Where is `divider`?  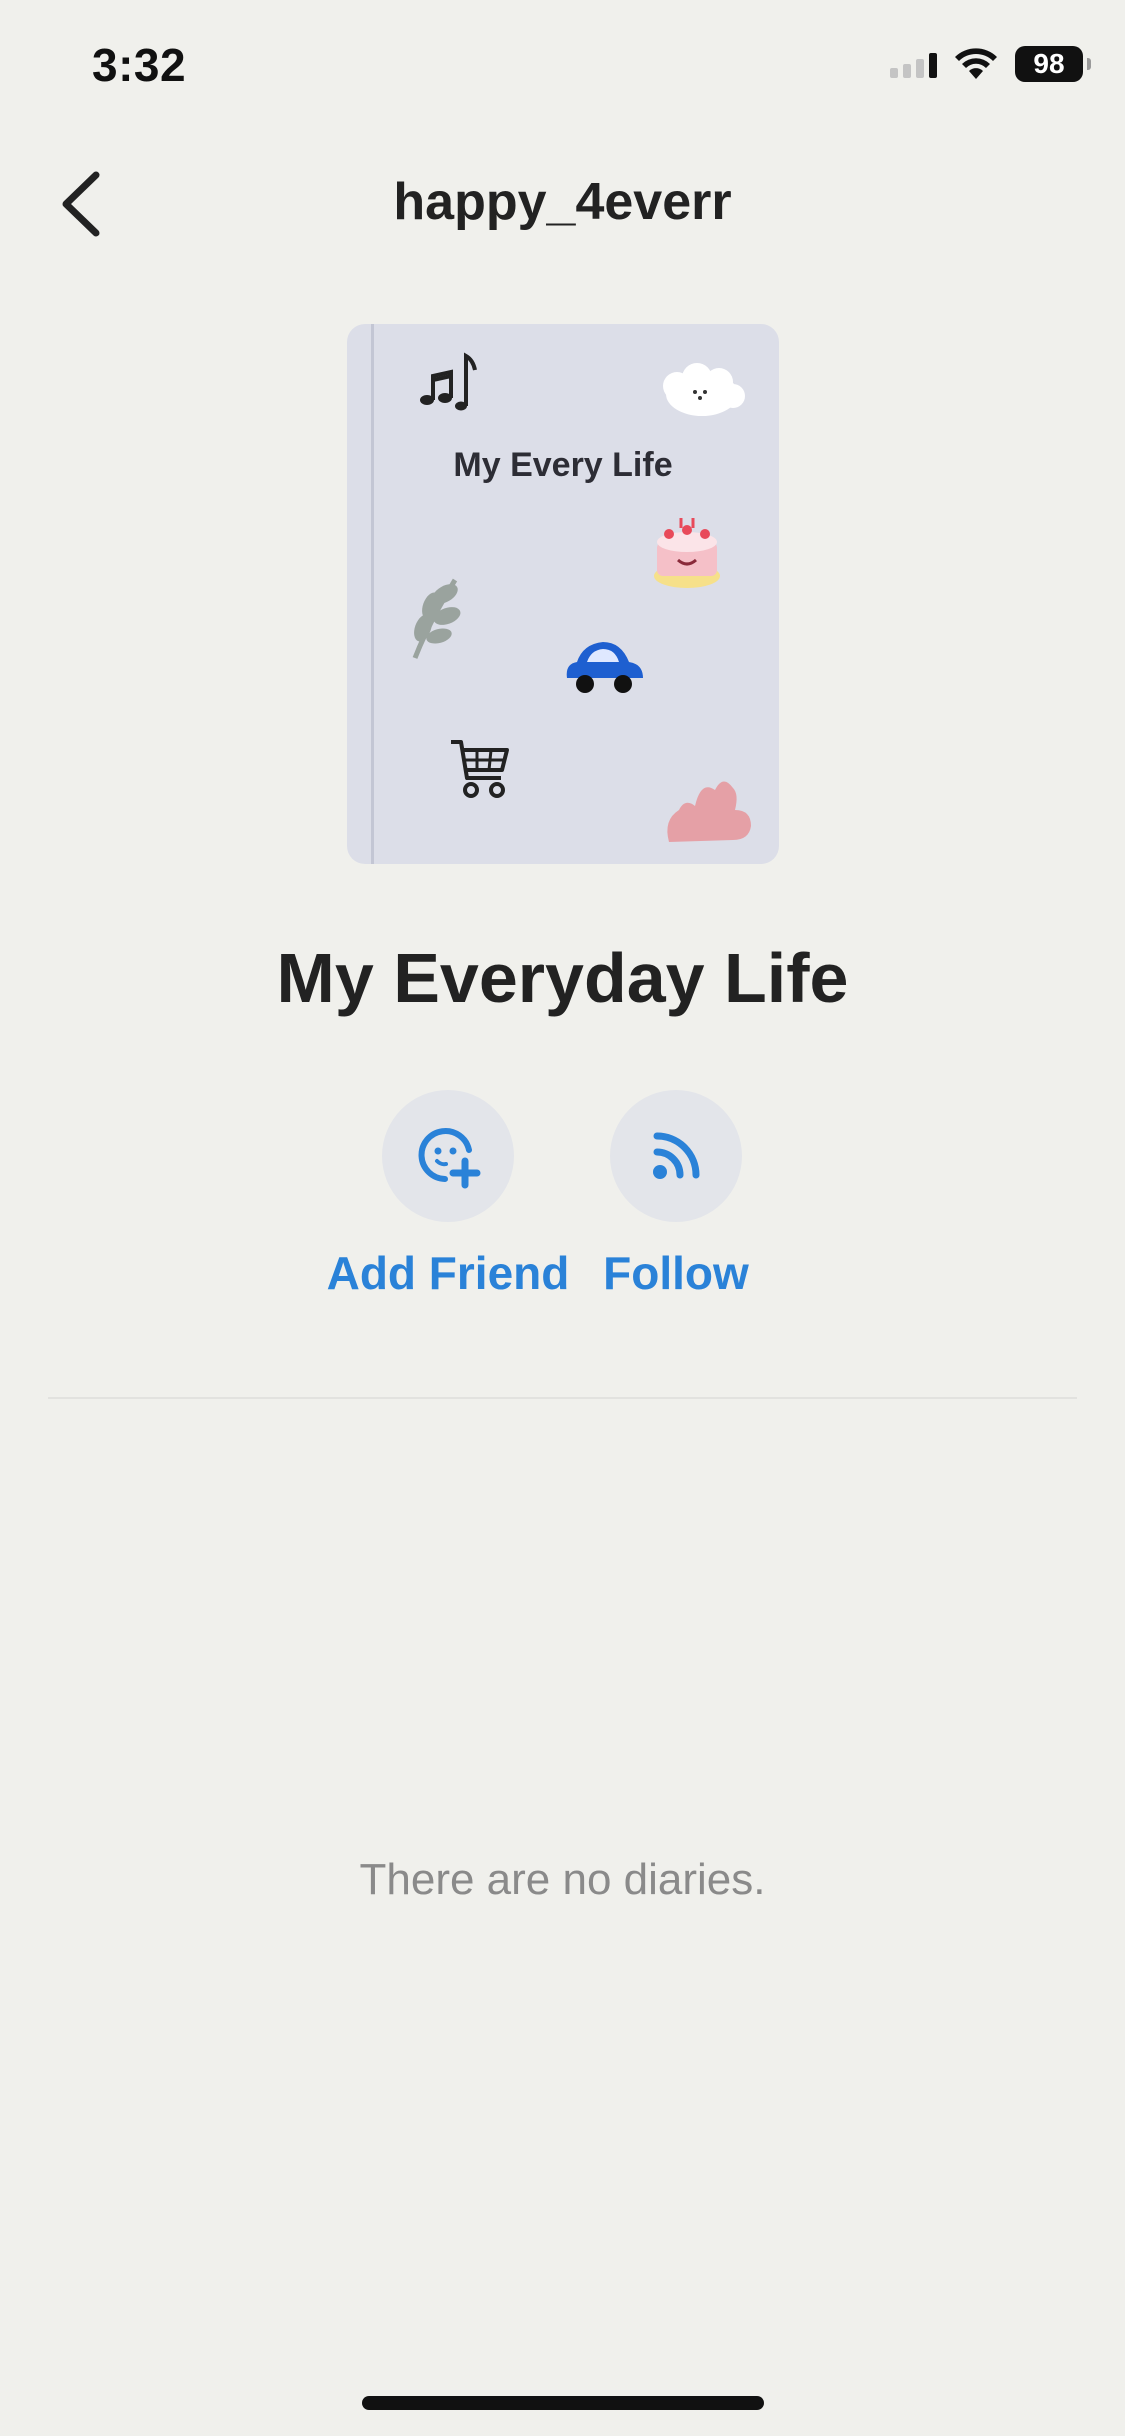 divider is located at coordinates (562, 1398).